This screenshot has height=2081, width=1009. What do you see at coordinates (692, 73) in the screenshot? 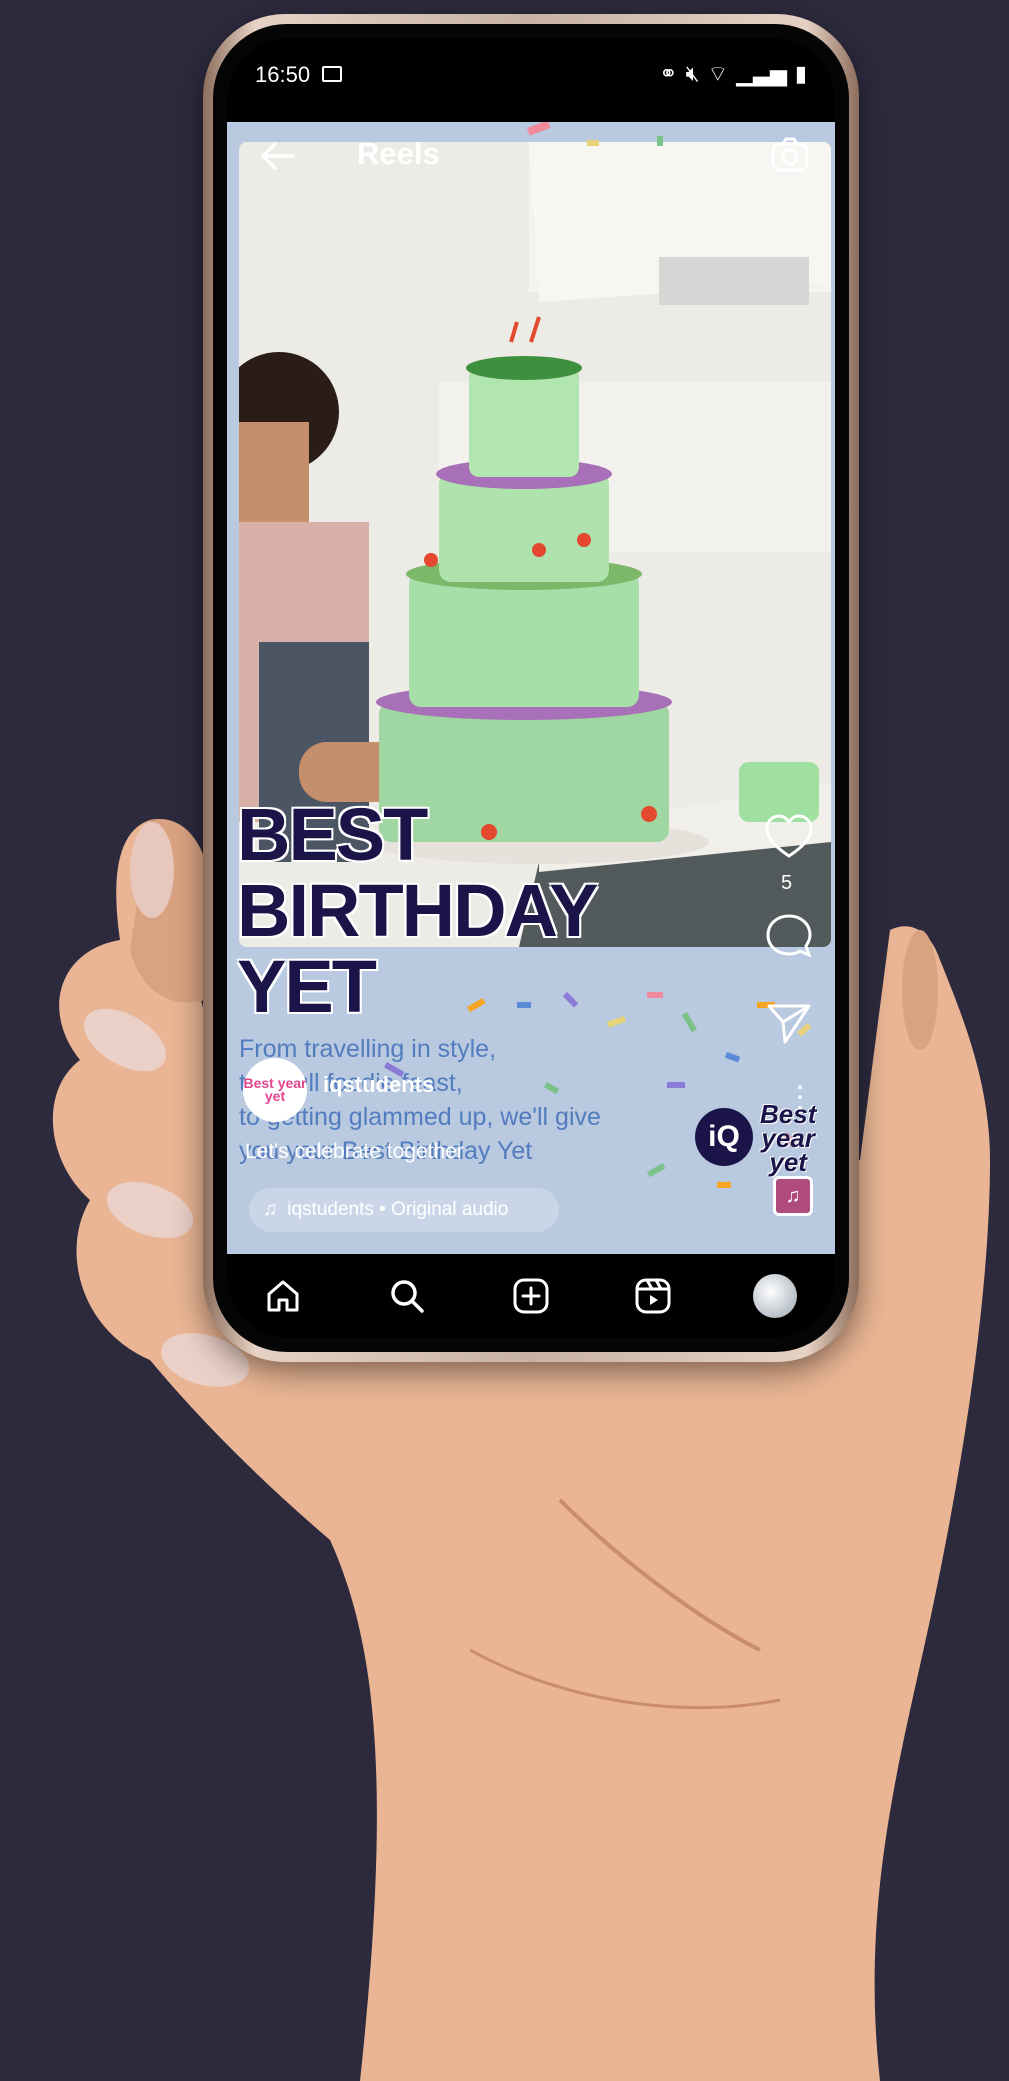
I see `mute-icon: 🔇︎` at bounding box center [692, 73].